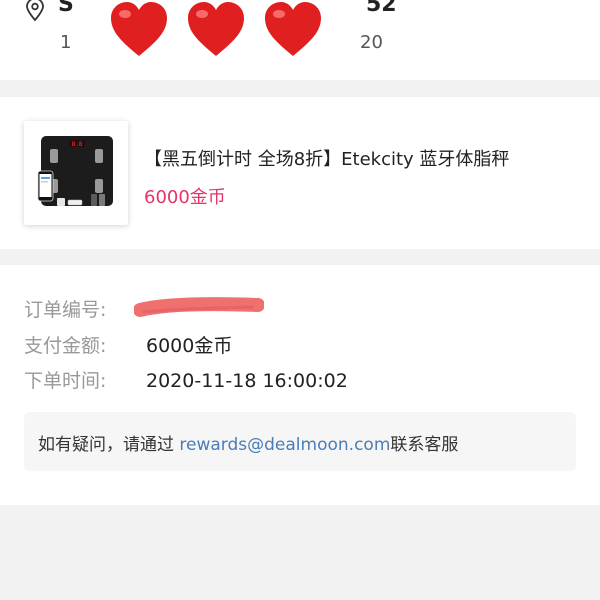 This screenshot has width=600, height=600. What do you see at coordinates (371, 42) in the screenshot?
I see `address-line-end: 20` at bounding box center [371, 42].